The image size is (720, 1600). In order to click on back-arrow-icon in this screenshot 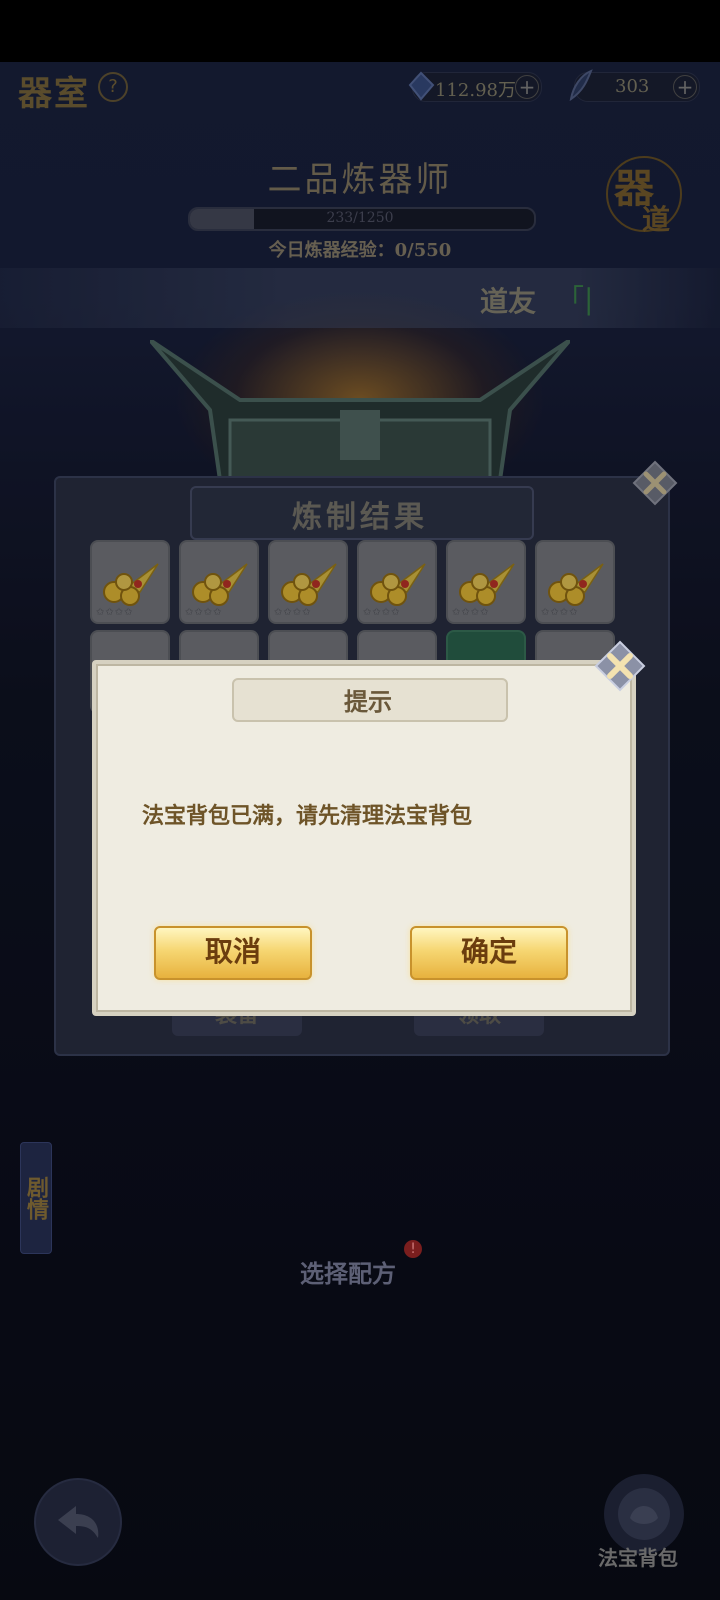, I will do `click(78, 1522)`.